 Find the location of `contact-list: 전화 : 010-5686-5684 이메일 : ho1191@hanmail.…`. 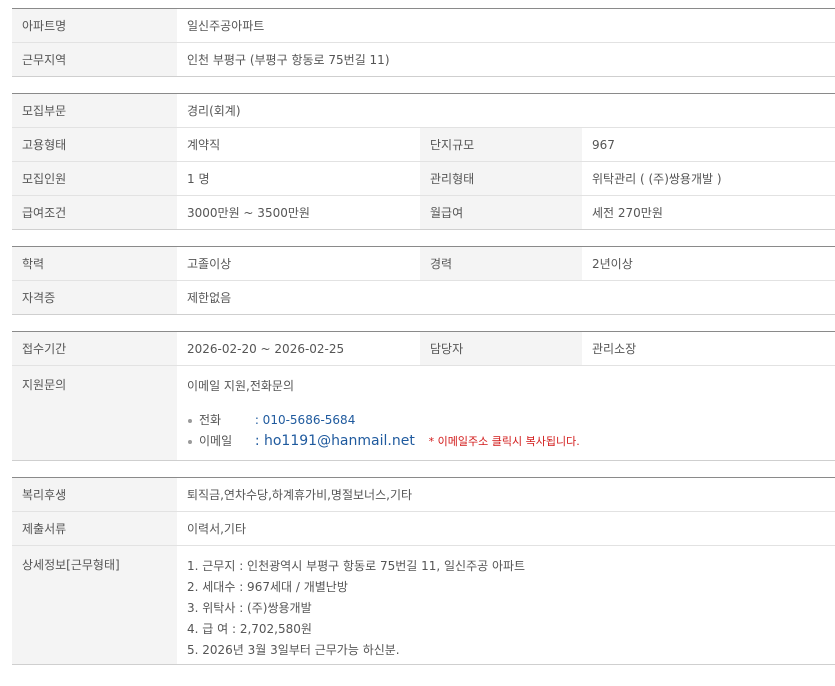

contact-list: 전화 : 010-5686-5684 이메일 : ho1191@hanmail.… is located at coordinates (511, 431).